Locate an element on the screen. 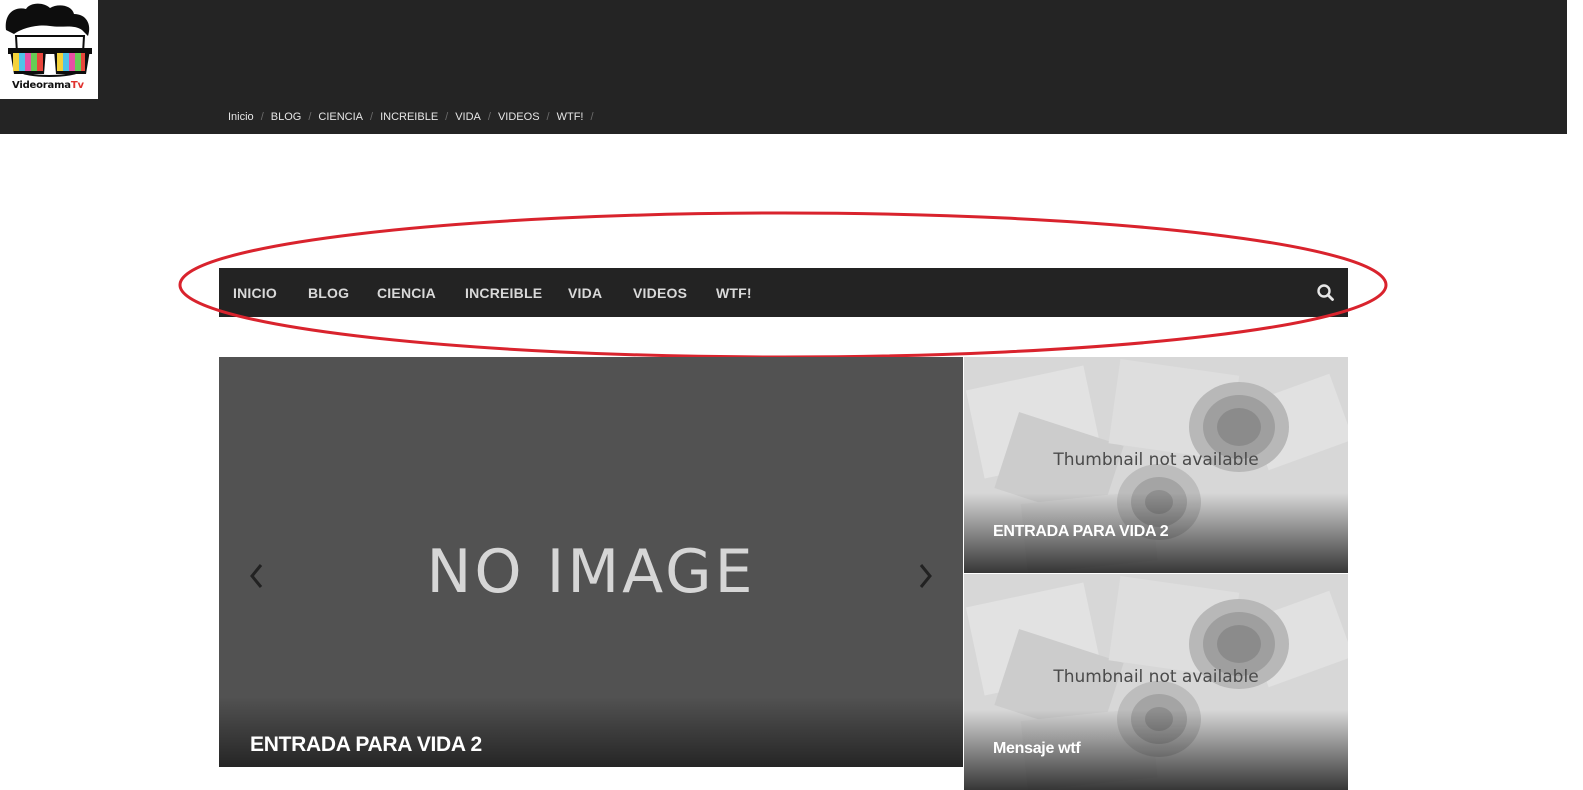 The height and width of the screenshot is (790, 1583). breadcrumb-item-inicio: Inicio is located at coordinates (241, 117).